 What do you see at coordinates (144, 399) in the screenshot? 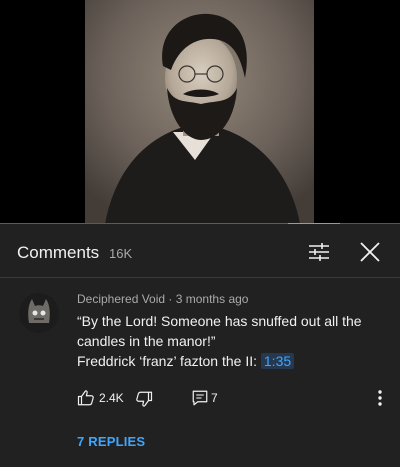
I see `thumbs-down-icon` at bounding box center [144, 399].